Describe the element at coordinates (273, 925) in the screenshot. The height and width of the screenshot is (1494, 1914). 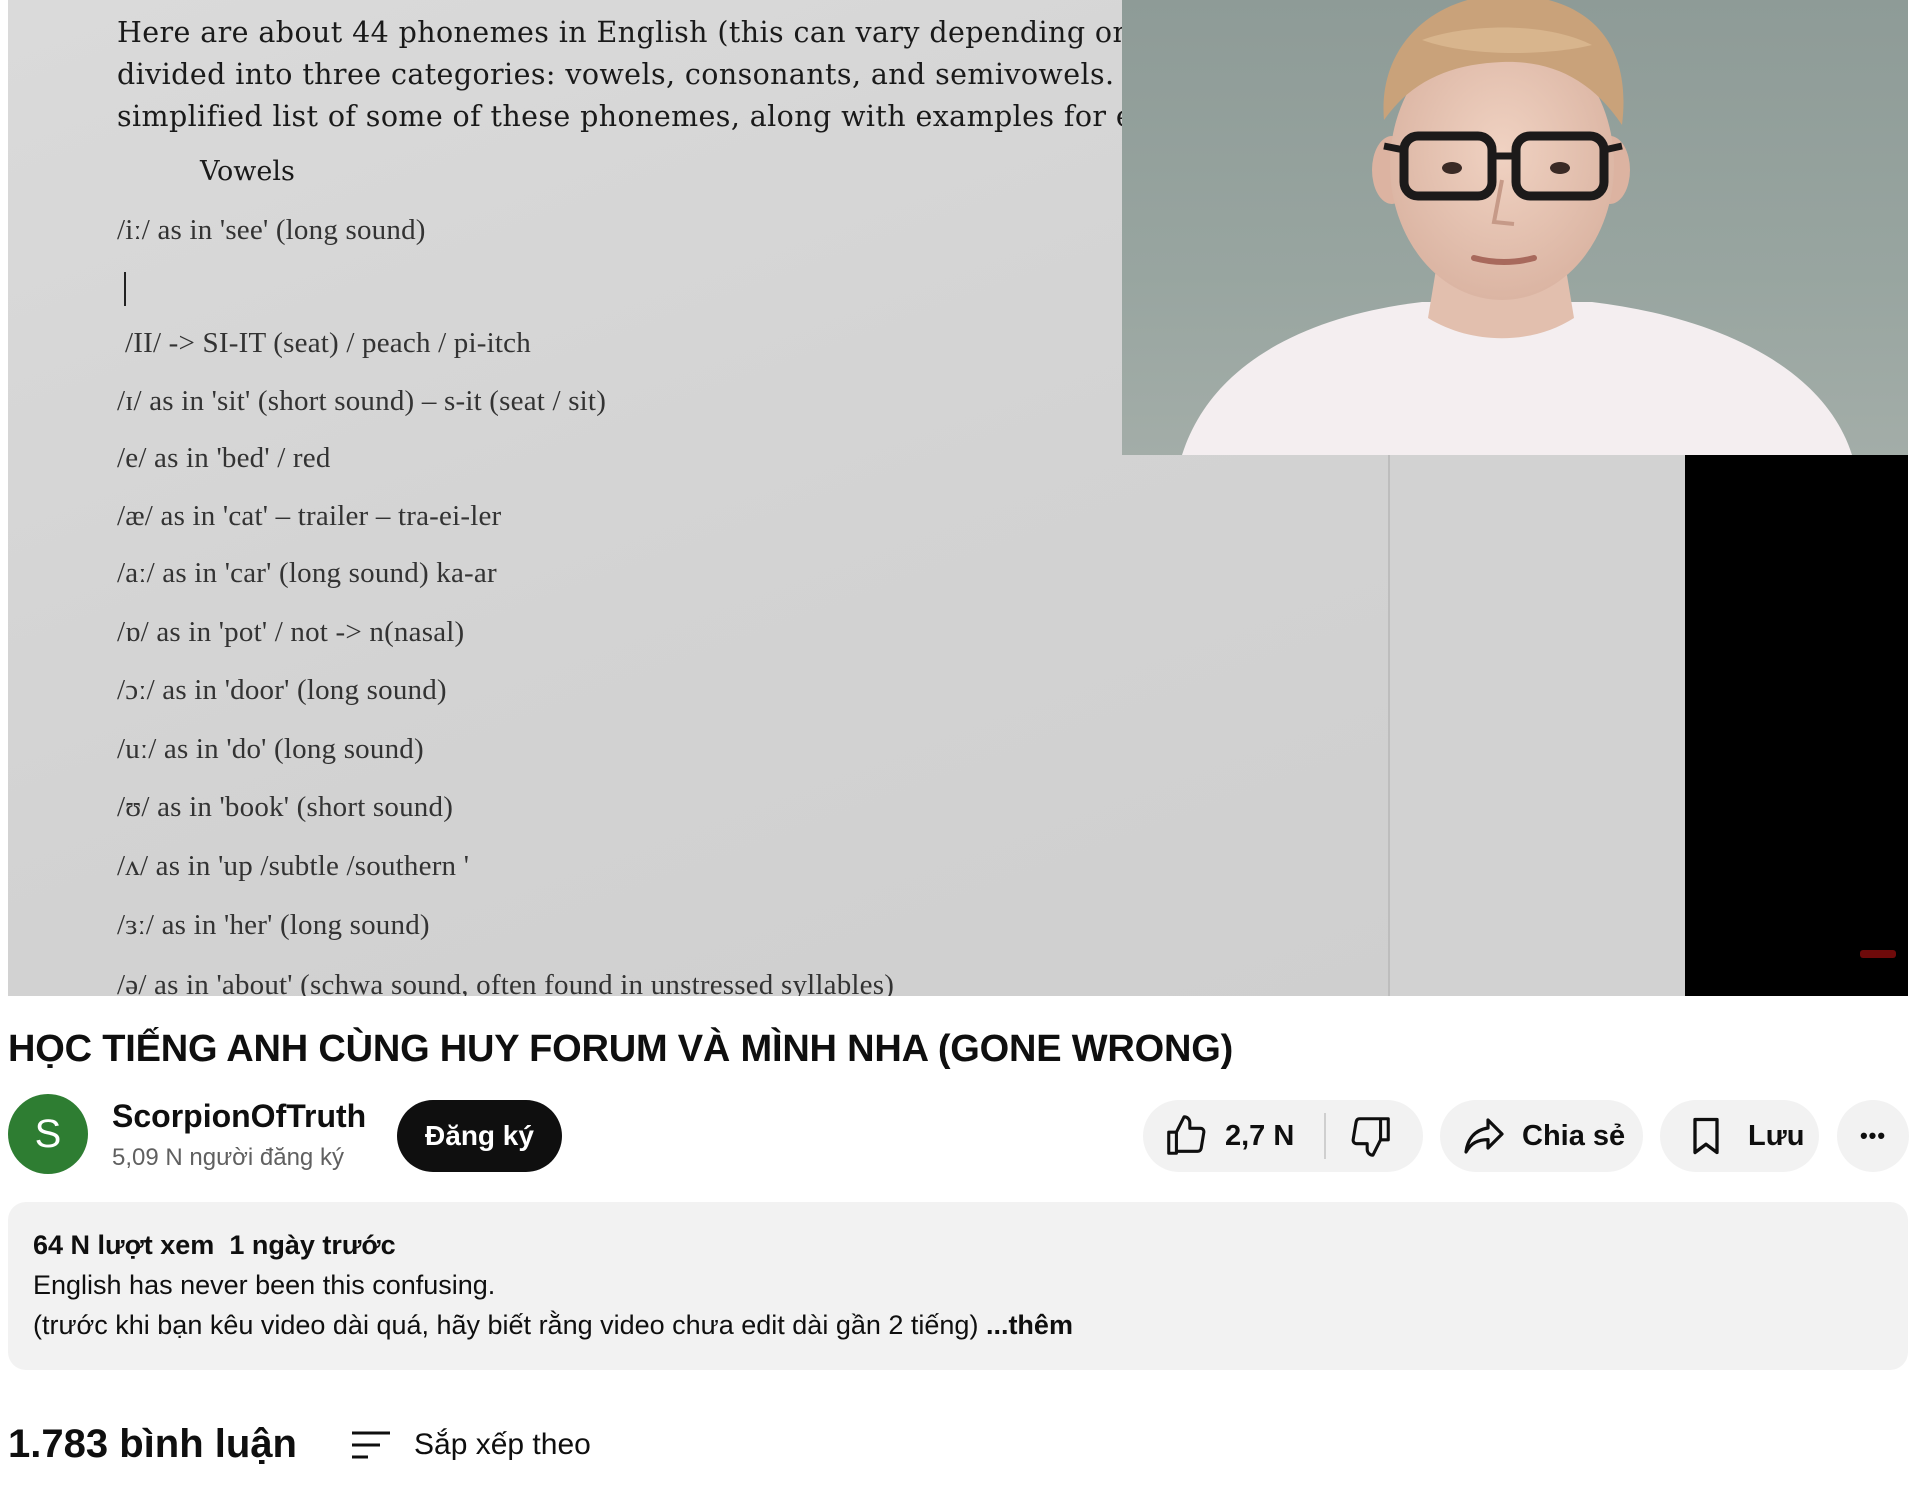
I see `doc-line: /ɜː/ as in 'her' (long sound)` at that location.